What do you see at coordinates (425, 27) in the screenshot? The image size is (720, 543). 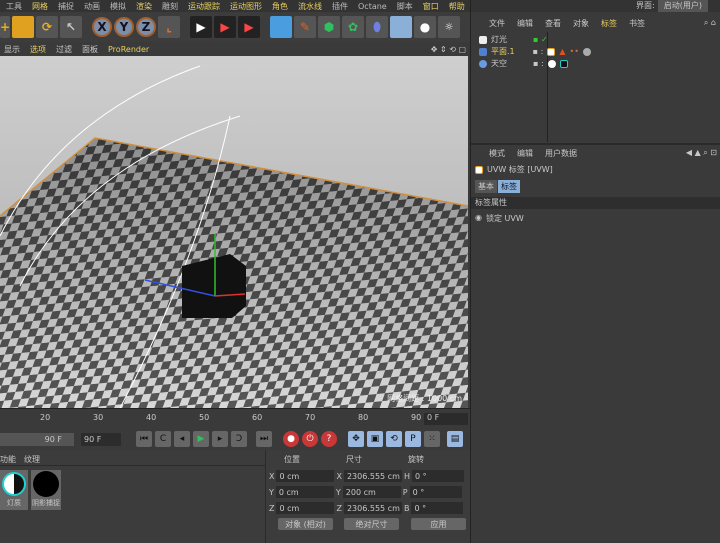 I see `camera-icon: ●` at bounding box center [425, 27].